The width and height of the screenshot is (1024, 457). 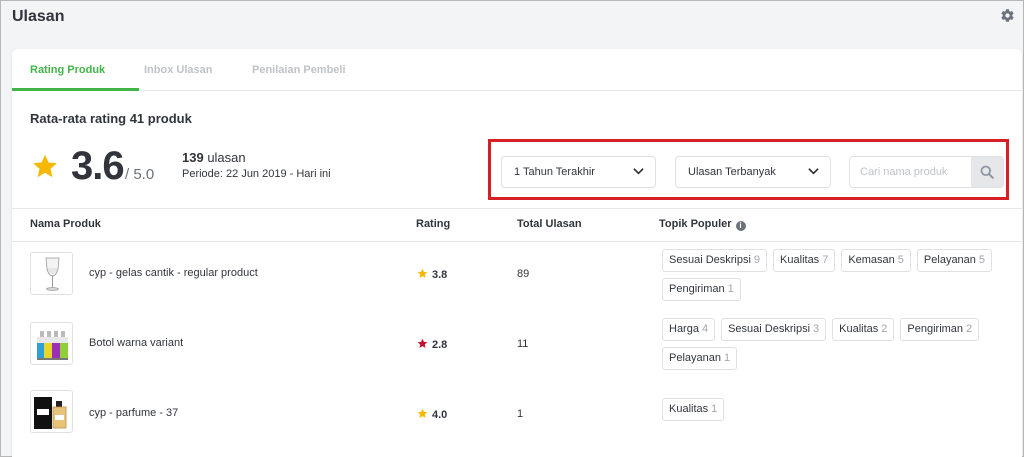 What do you see at coordinates (705, 329) in the screenshot?
I see `topic-count: 4` at bounding box center [705, 329].